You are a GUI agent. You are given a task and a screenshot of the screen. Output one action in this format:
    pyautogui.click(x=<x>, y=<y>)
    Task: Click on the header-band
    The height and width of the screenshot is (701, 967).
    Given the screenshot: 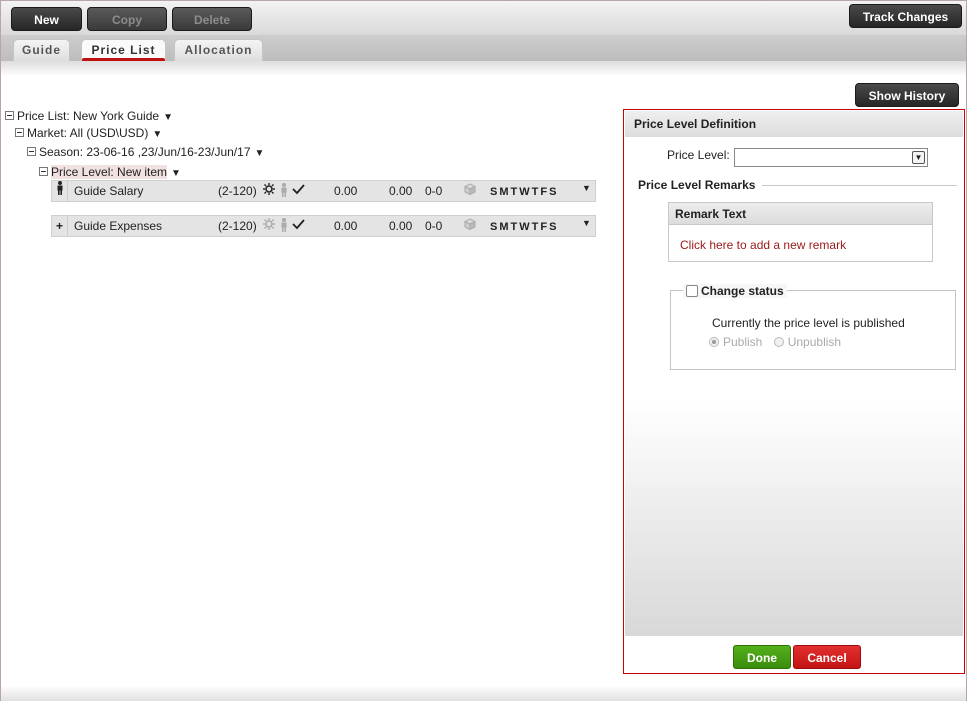 What is the action you would take?
    pyautogui.click(x=483, y=68)
    